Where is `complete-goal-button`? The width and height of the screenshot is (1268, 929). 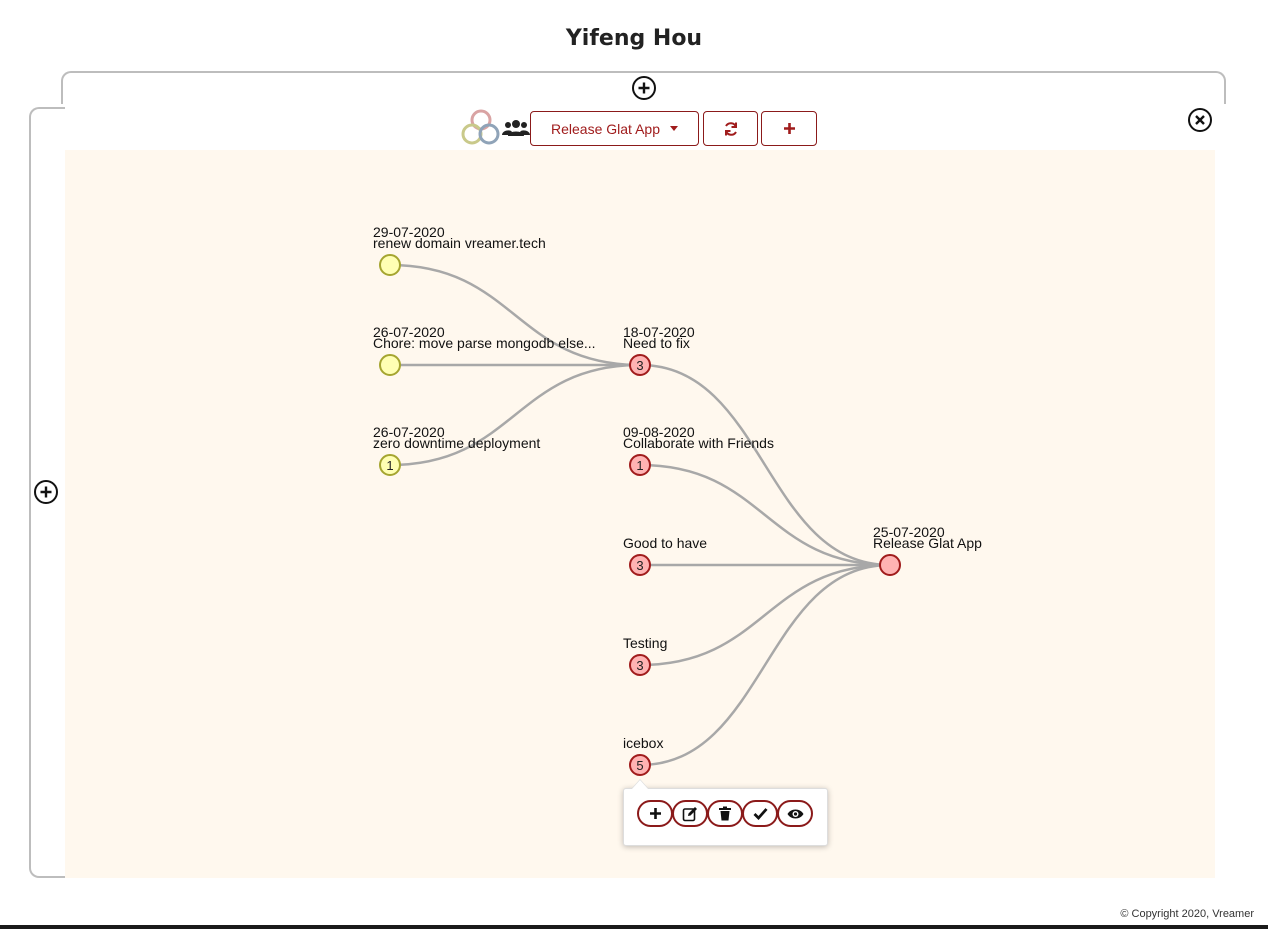
complete-goal-button is located at coordinates (760, 813).